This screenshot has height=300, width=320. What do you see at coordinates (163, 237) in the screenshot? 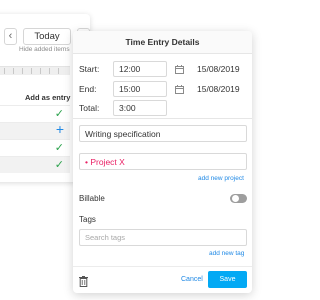
I see `tags-search-input: Search tags` at bounding box center [163, 237].